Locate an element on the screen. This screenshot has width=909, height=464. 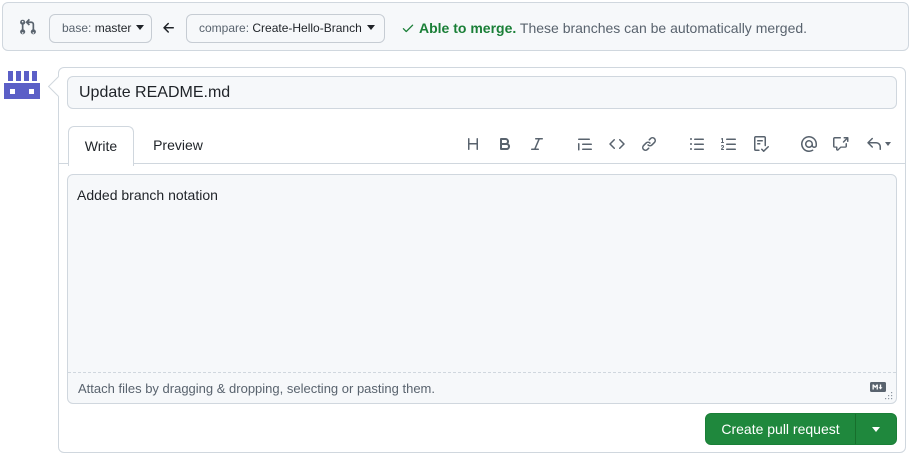
comment-body-text: Added branch notation is located at coordinates (147, 195).